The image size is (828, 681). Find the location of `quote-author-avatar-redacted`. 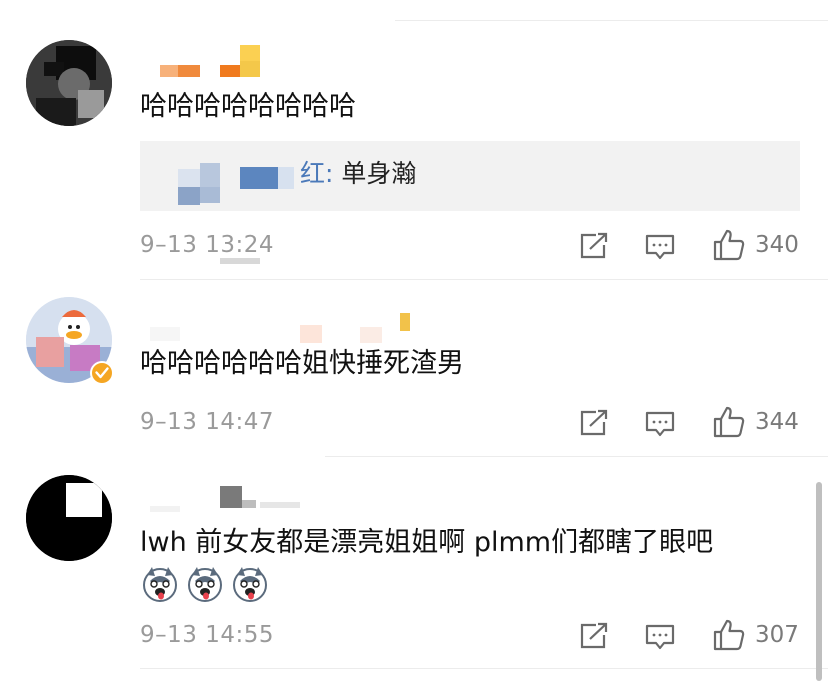

quote-author-avatar-redacted is located at coordinates (236, 184).